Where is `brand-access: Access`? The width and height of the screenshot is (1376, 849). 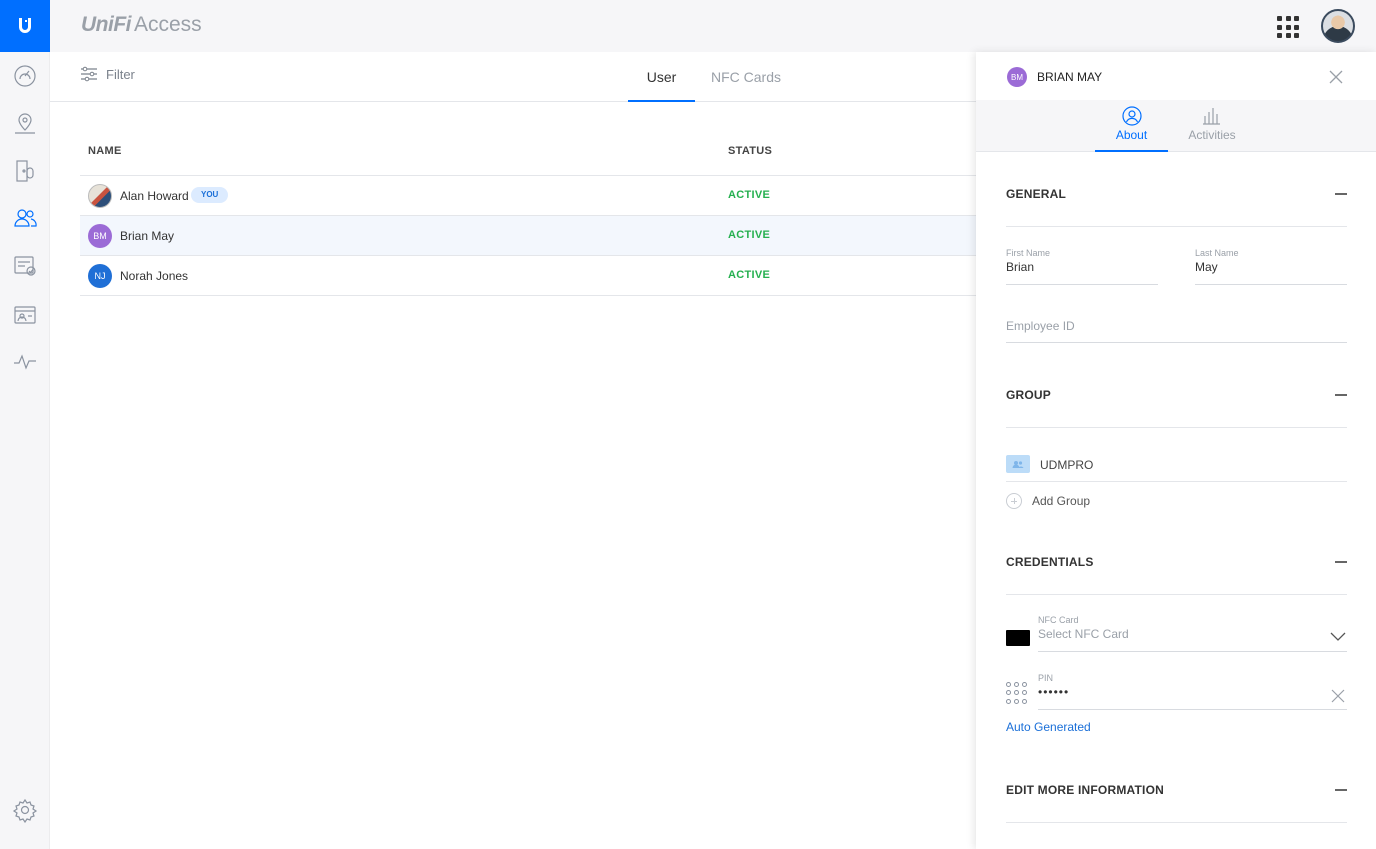 brand-access: Access is located at coordinates (168, 24).